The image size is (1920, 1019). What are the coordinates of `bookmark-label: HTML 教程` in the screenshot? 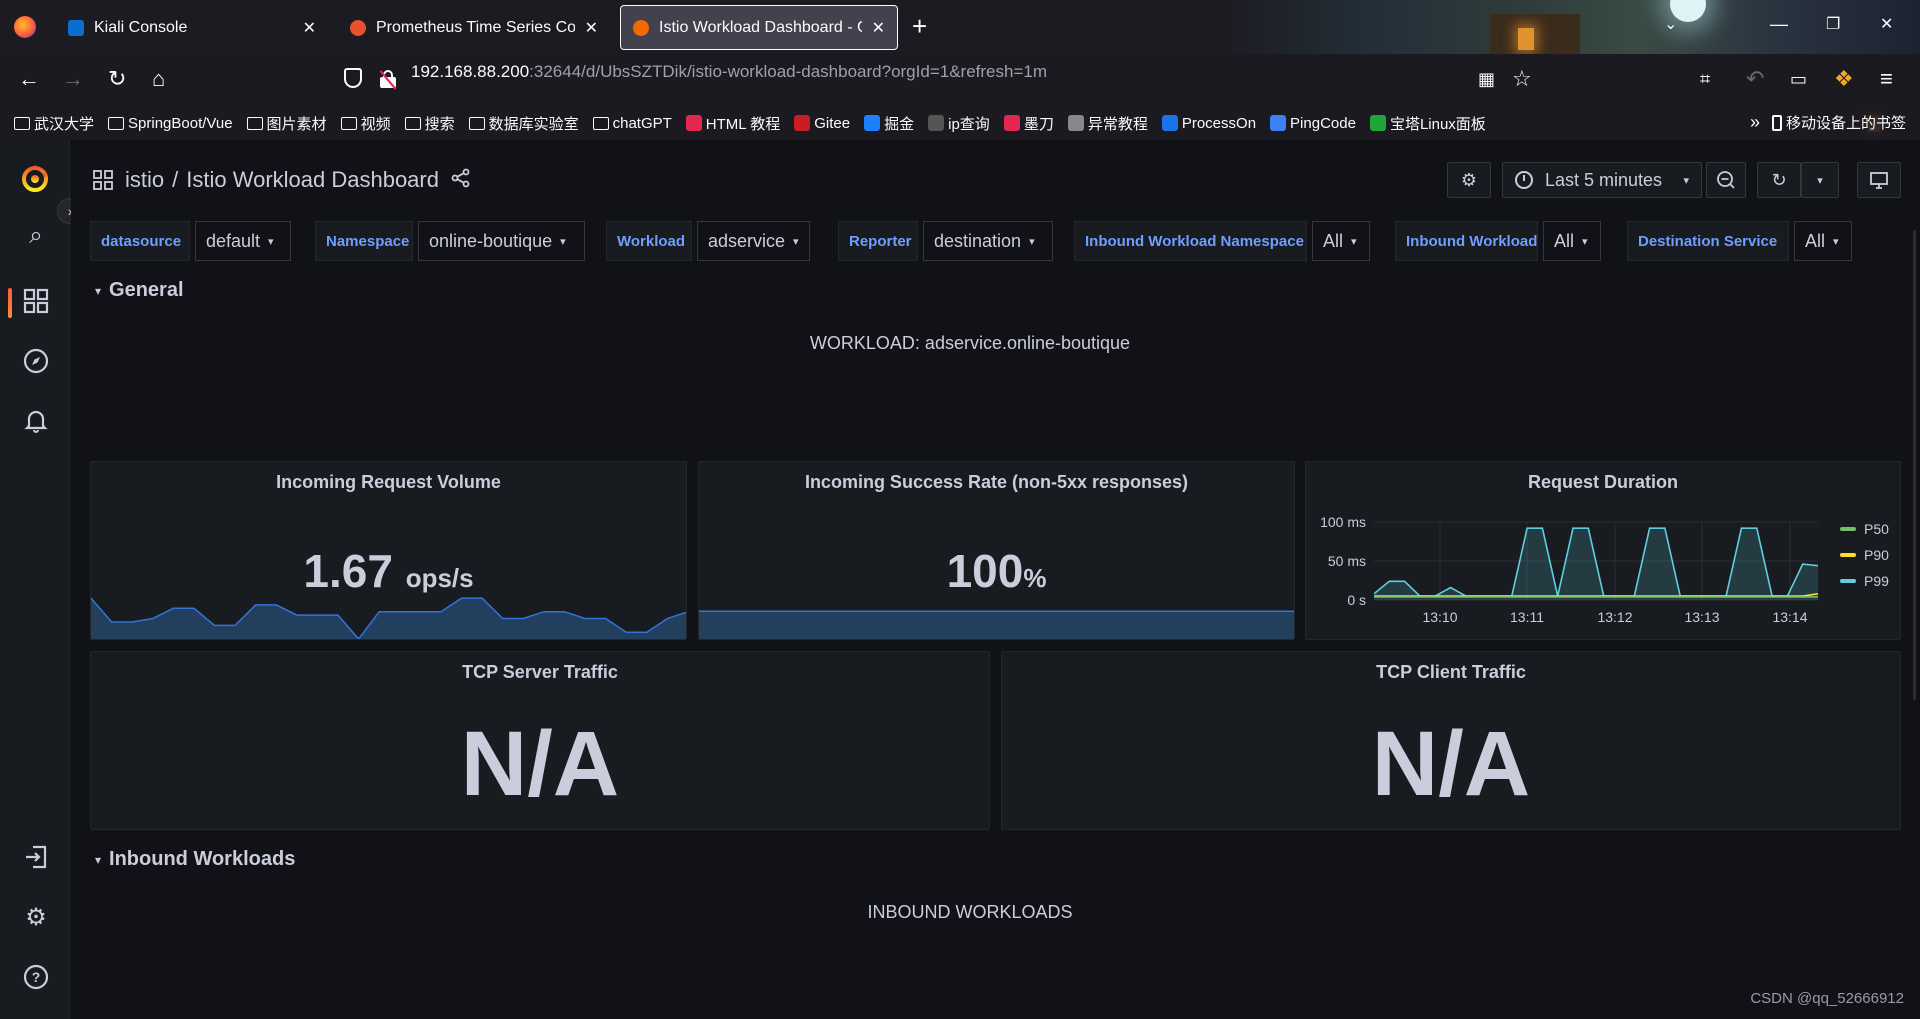 It's located at (743, 124).